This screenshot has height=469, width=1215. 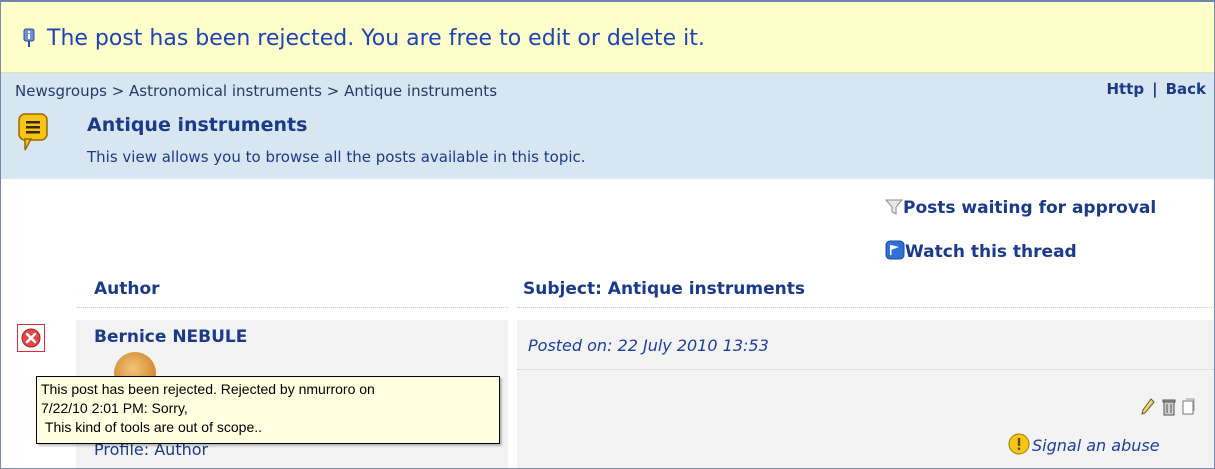 I want to click on posts-waiting-label: Posts waiting for approval, so click(x=1030, y=208).